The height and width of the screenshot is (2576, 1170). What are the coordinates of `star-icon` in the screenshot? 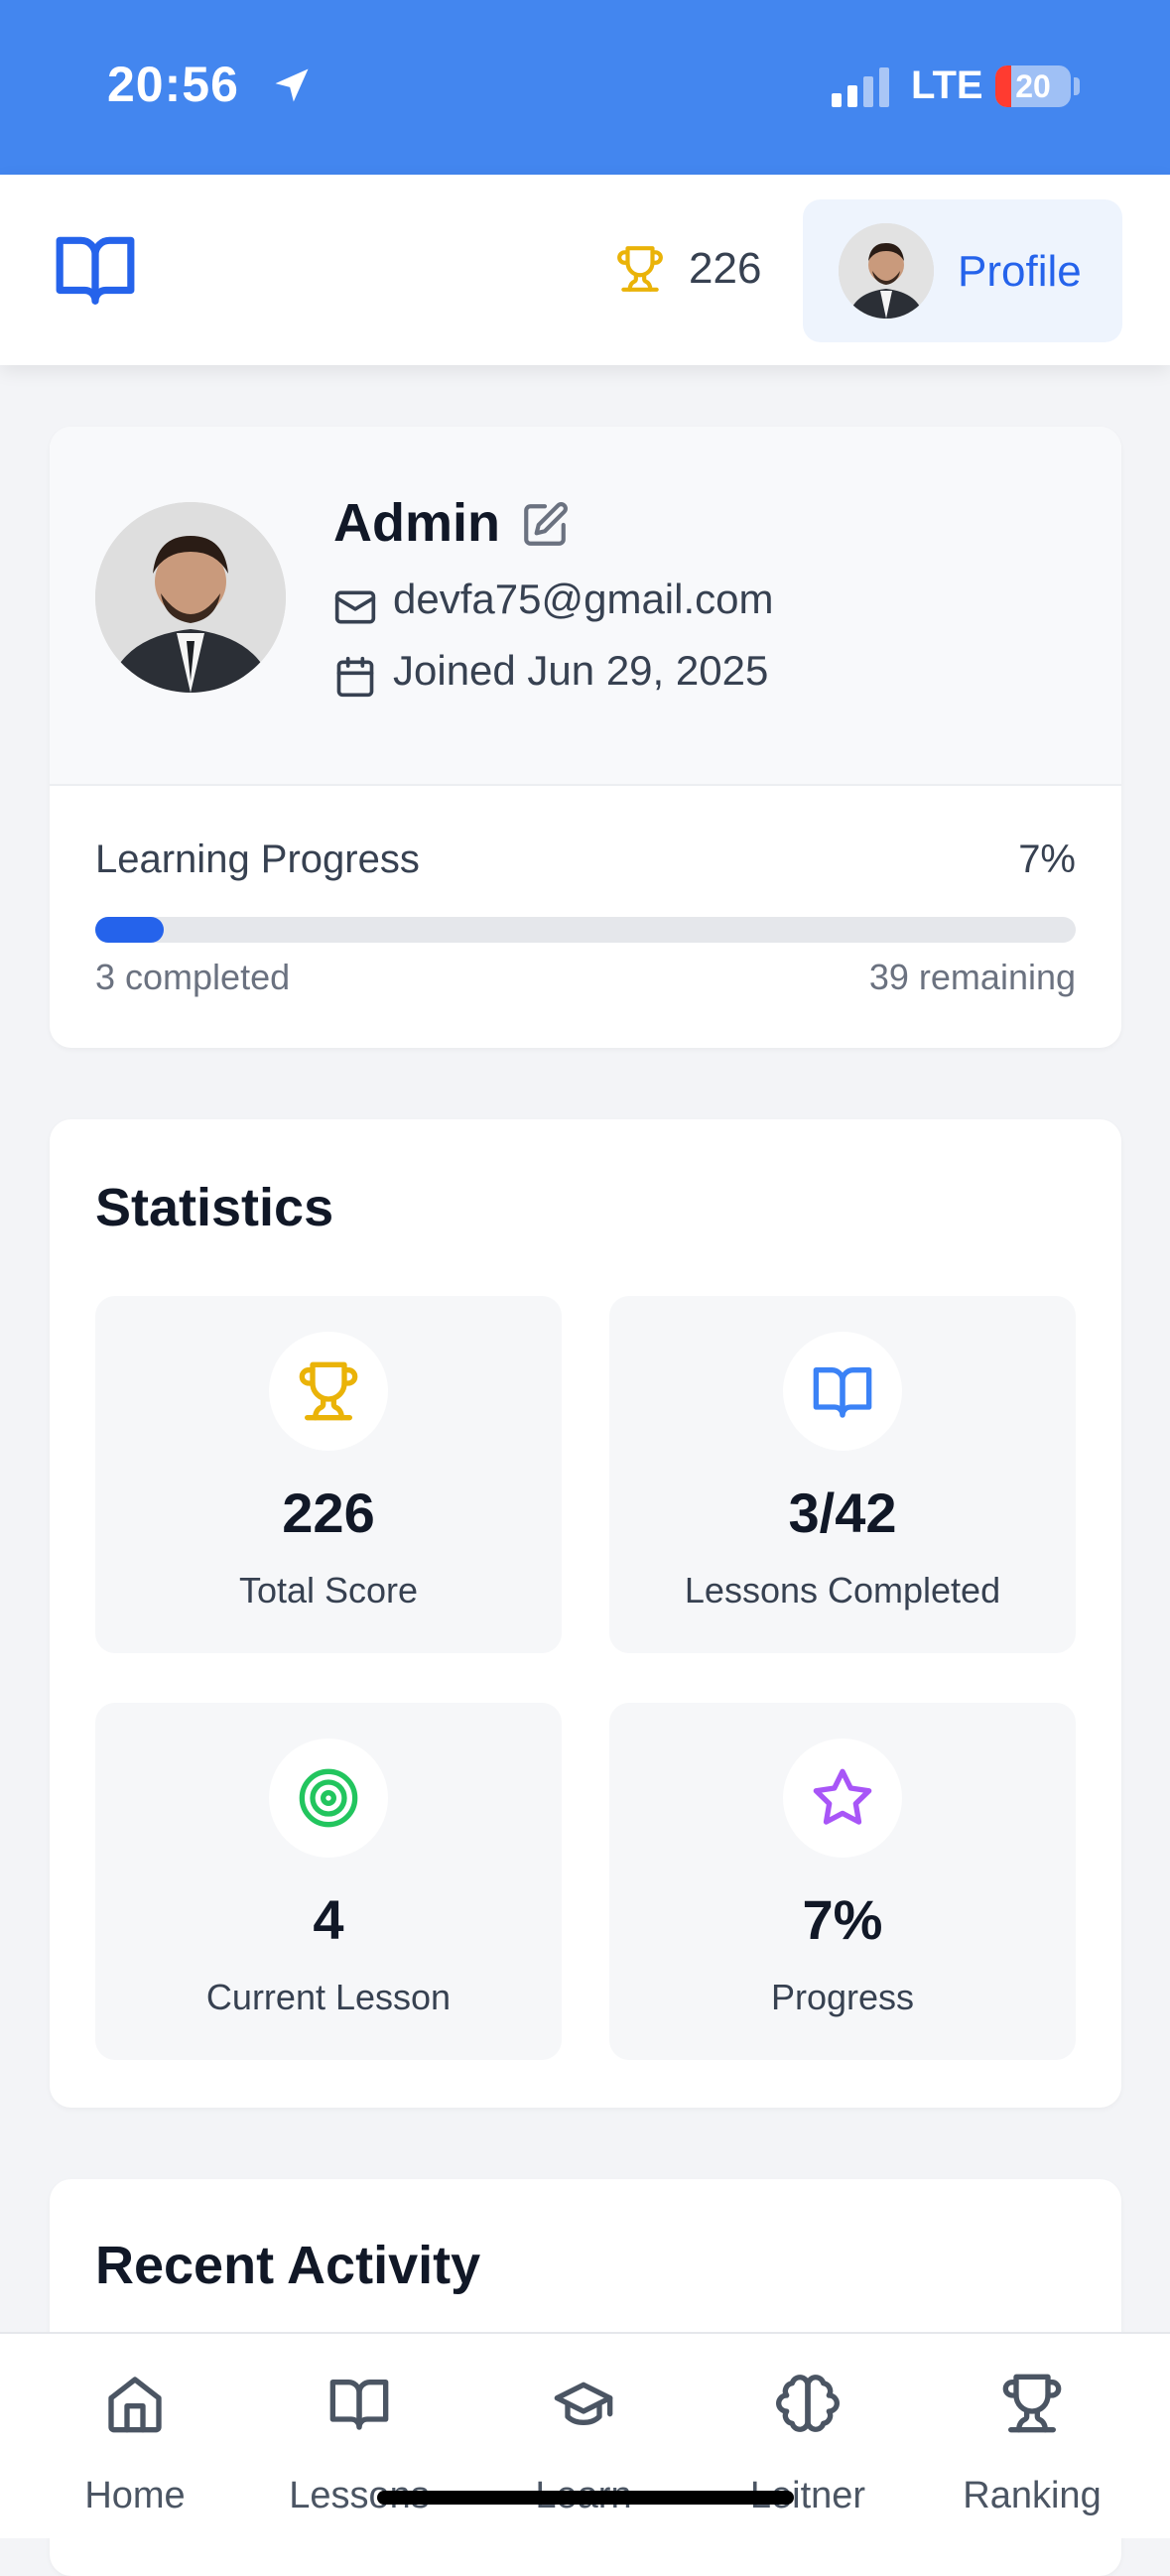 It's located at (842, 1797).